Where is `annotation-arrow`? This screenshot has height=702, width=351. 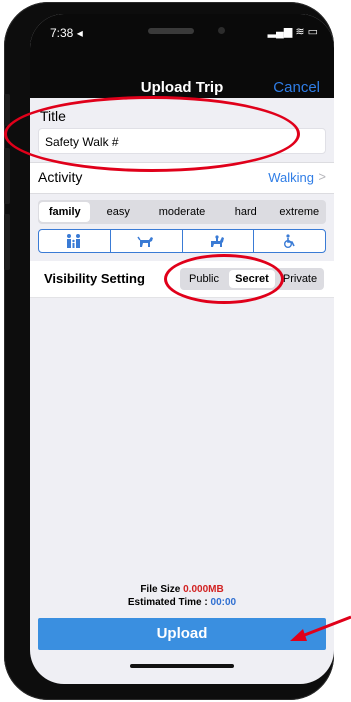 annotation-arrow is located at coordinates (320, 628).